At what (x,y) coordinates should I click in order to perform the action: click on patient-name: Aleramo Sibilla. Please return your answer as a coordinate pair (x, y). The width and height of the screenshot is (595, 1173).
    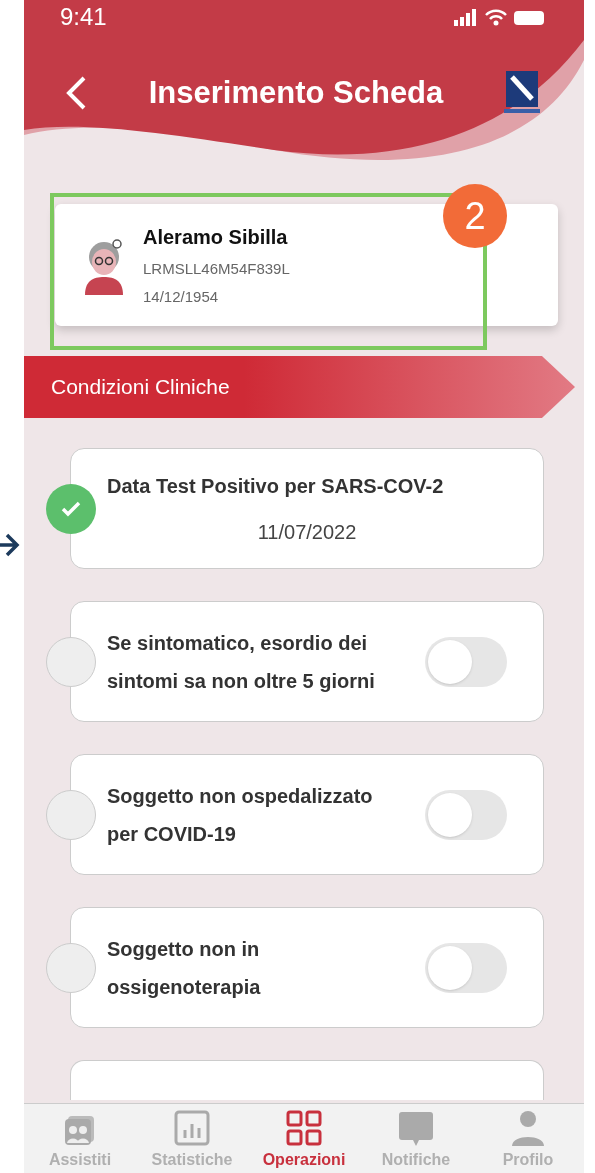
    Looking at the image, I should click on (216, 237).